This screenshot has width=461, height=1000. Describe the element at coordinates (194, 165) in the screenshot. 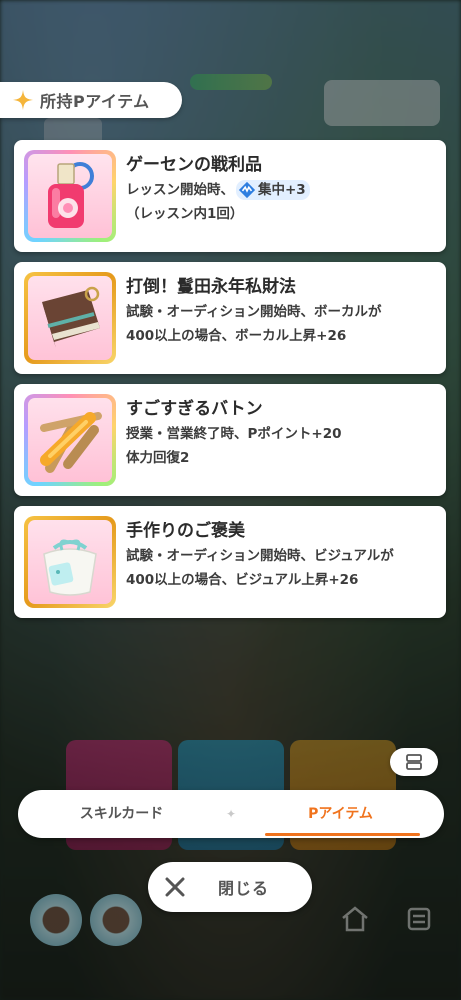

I see `item-name: ゲーセンの戦利品` at that location.